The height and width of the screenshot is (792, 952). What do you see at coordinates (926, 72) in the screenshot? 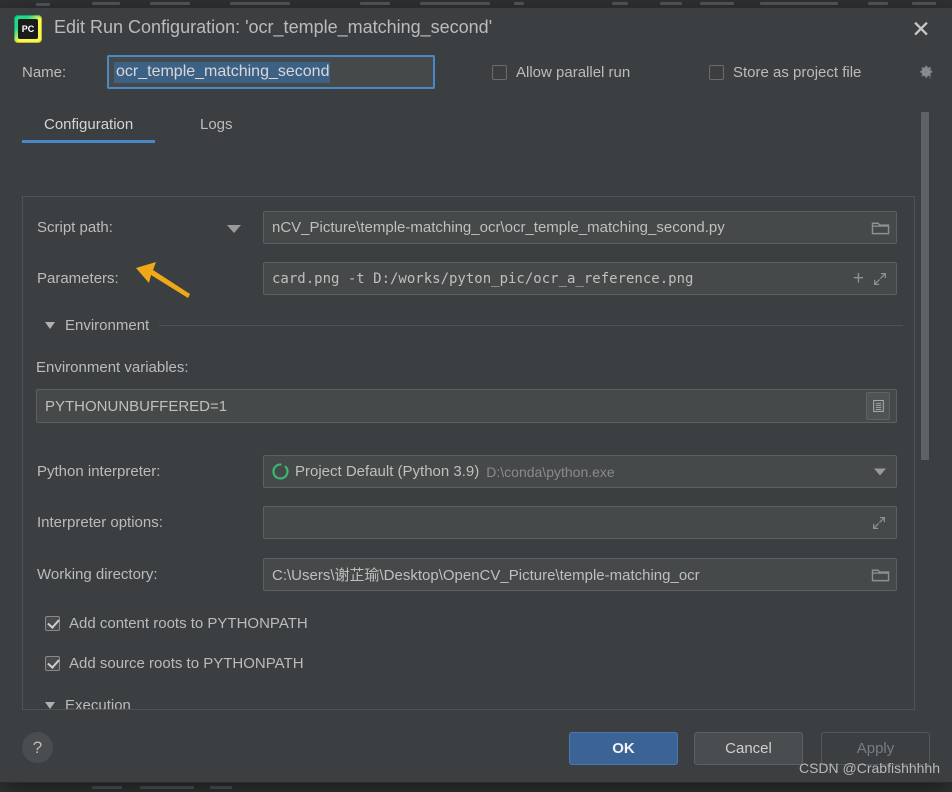
I see `gear-icon` at bounding box center [926, 72].